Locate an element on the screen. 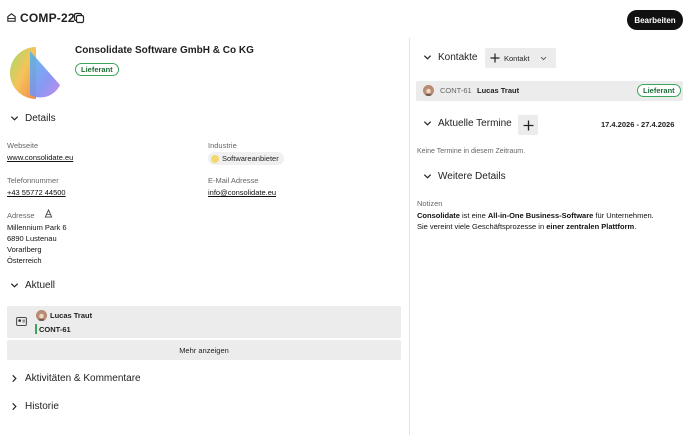 The image size is (689, 435). notes-bold-text: einer zentralen Plattform is located at coordinates (590, 226).